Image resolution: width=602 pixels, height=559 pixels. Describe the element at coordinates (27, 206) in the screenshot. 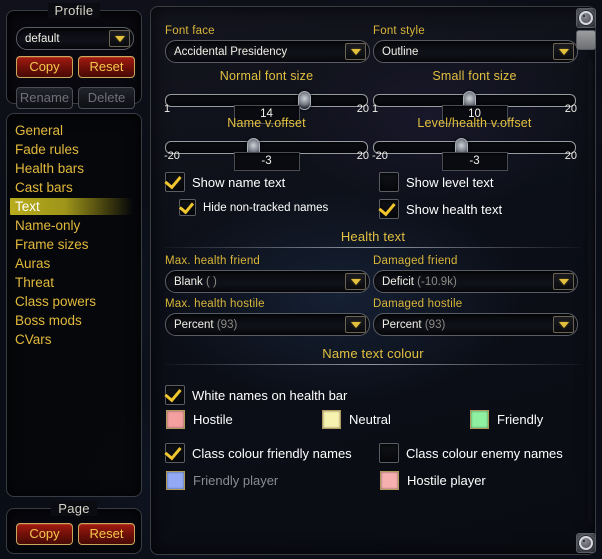

I see `sidebar-item-label: Text` at that location.